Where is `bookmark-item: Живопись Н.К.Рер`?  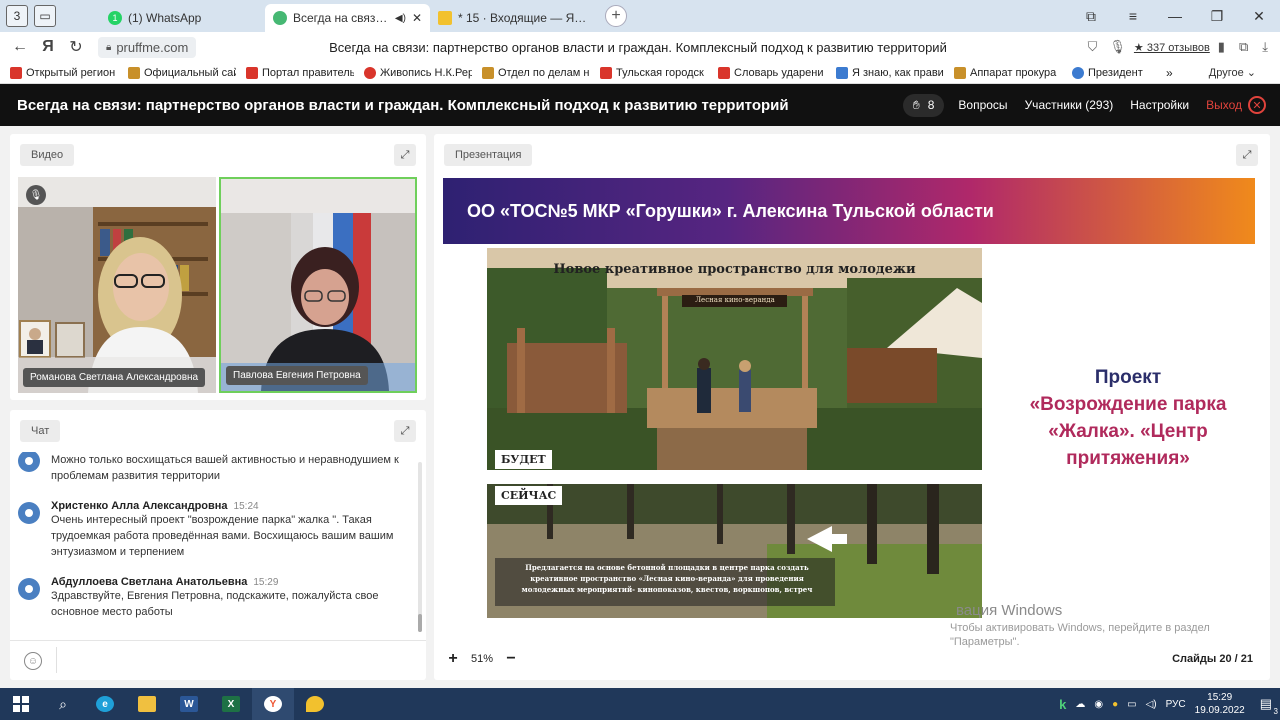
bookmark-item: Живопись Н.К.Рер is located at coordinates (418, 72).